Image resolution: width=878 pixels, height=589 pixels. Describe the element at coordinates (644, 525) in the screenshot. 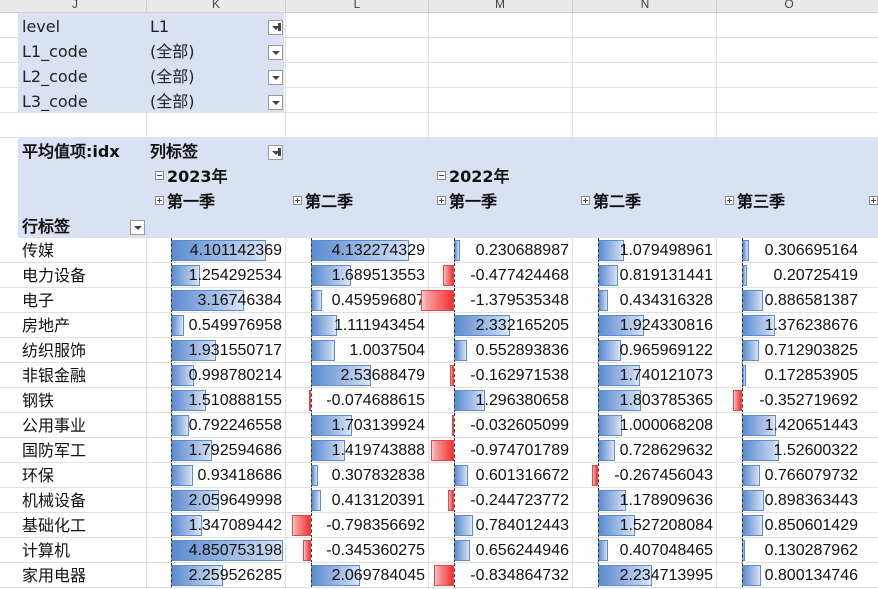

I see `data-cell: 1.527208084` at that location.